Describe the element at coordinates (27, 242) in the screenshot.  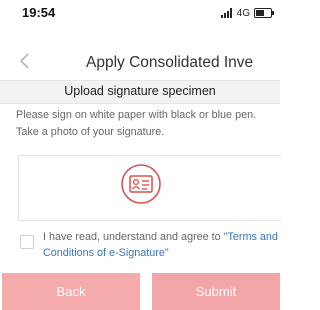
I see `agree-checkbox` at that location.